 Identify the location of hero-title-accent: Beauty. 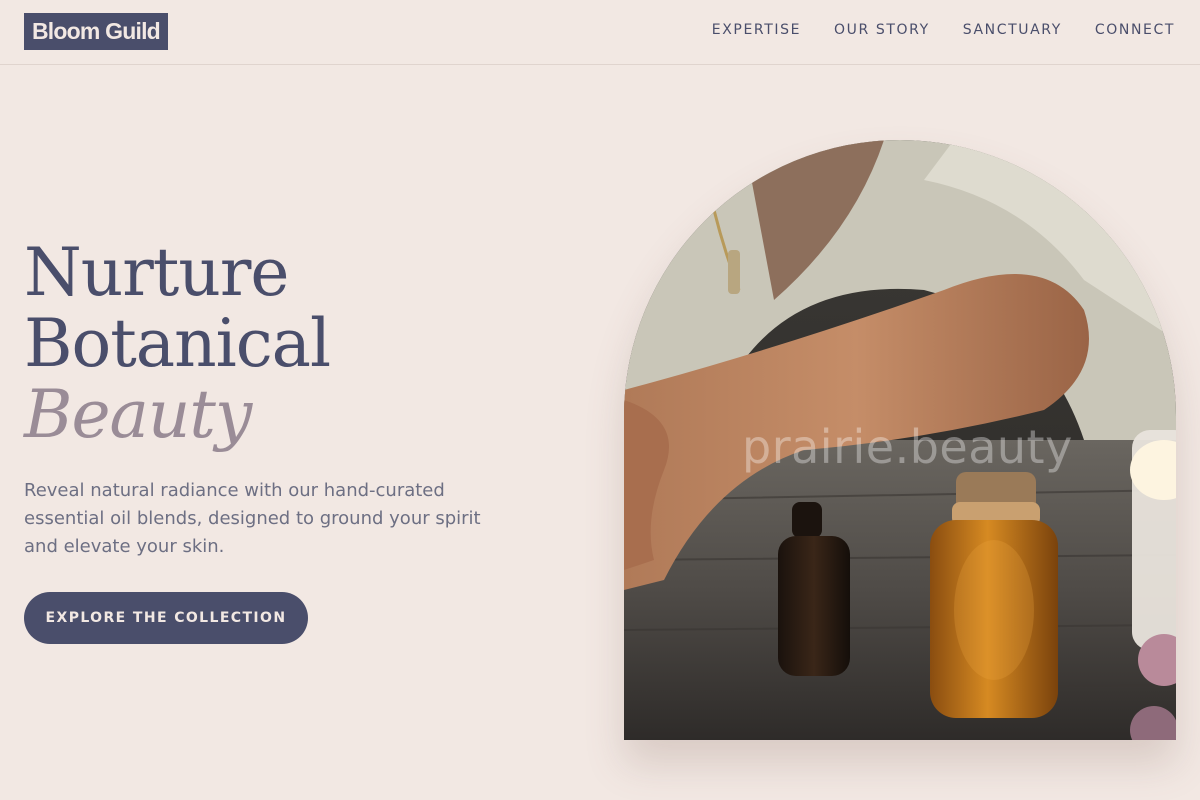
(138, 414).